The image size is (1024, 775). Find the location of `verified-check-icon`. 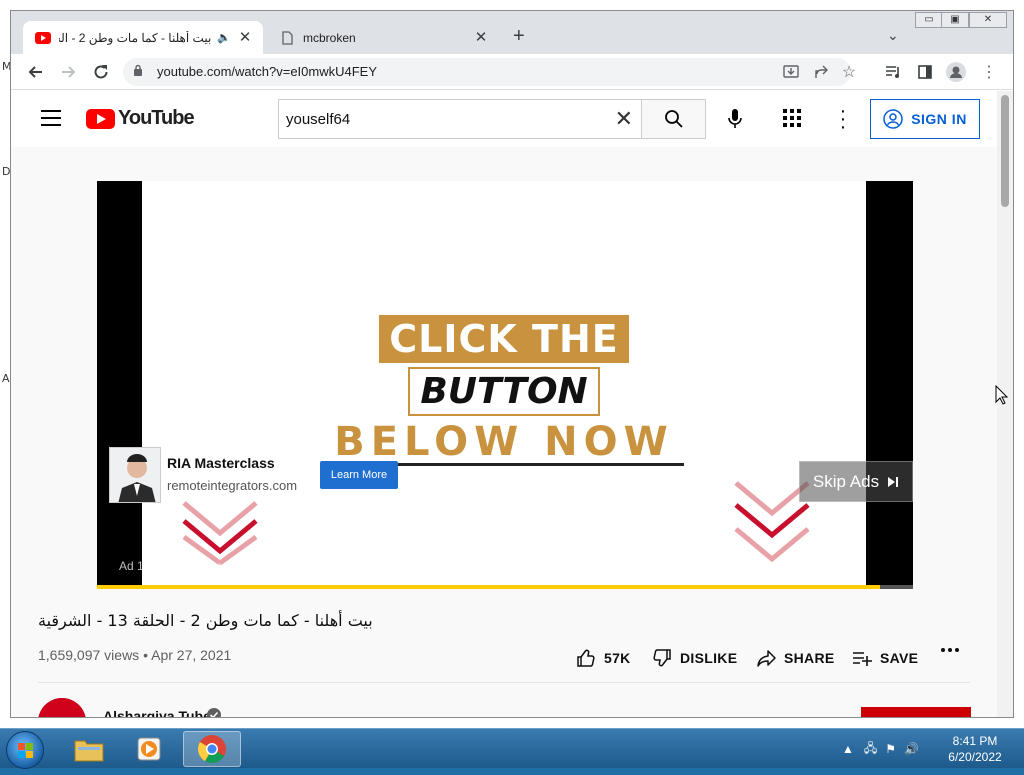

verified-check-icon is located at coordinates (214, 712).